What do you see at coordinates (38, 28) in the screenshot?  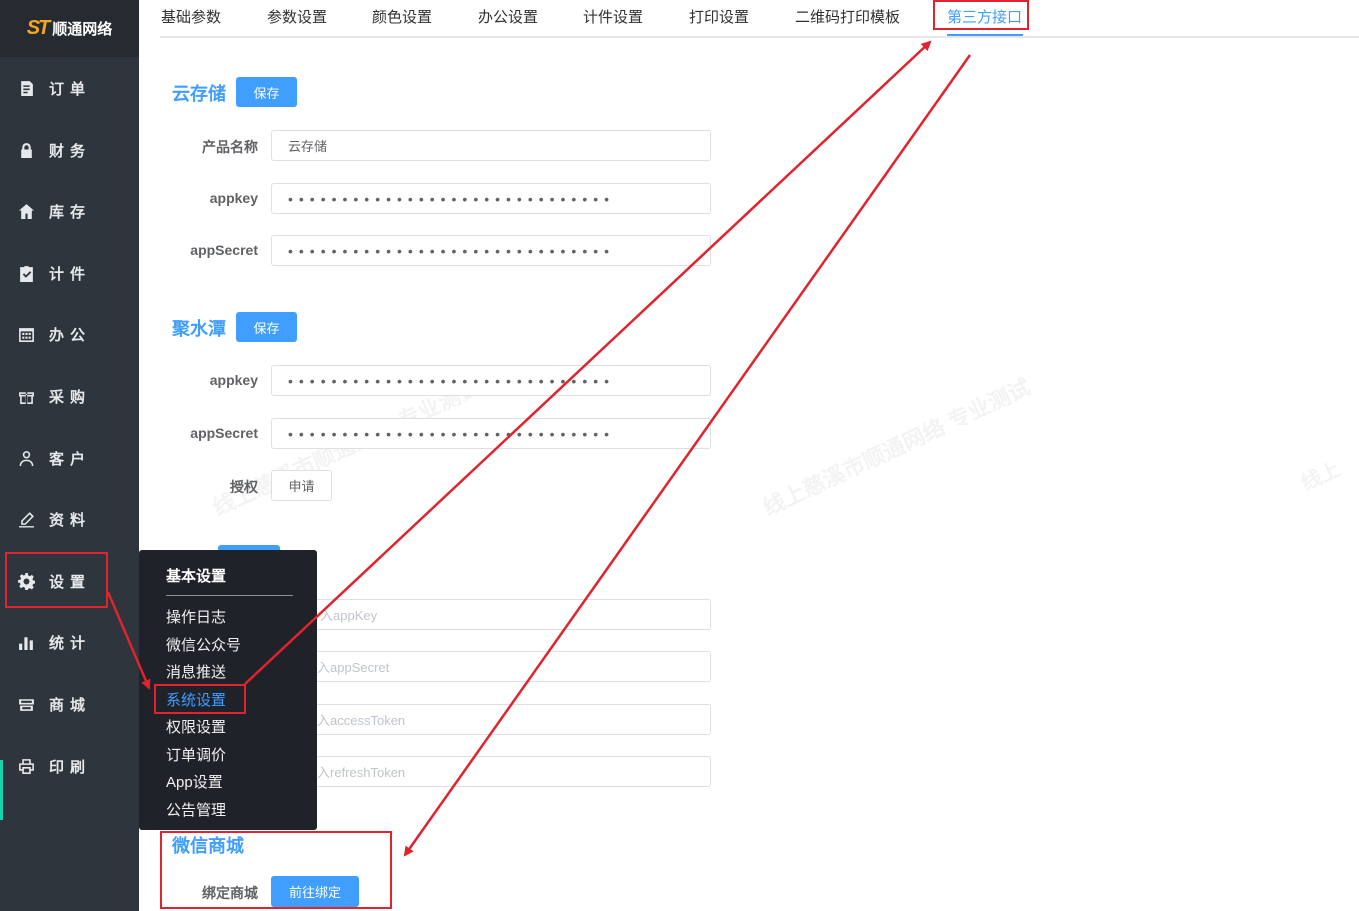 I see `logo-mark: ST` at bounding box center [38, 28].